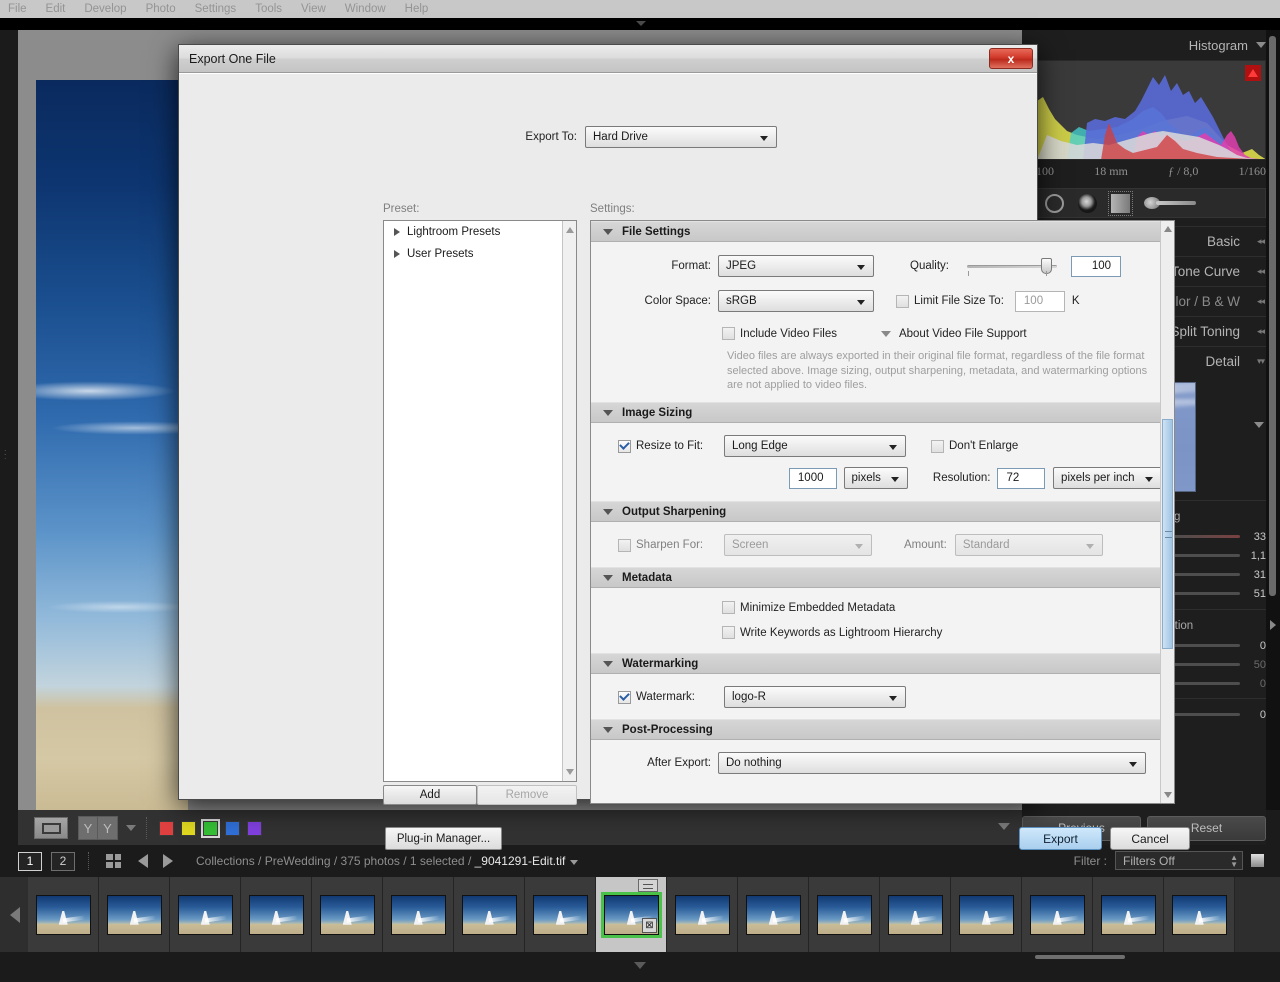 The height and width of the screenshot is (982, 1280). I want to click on menu-file: File, so click(17, 9).